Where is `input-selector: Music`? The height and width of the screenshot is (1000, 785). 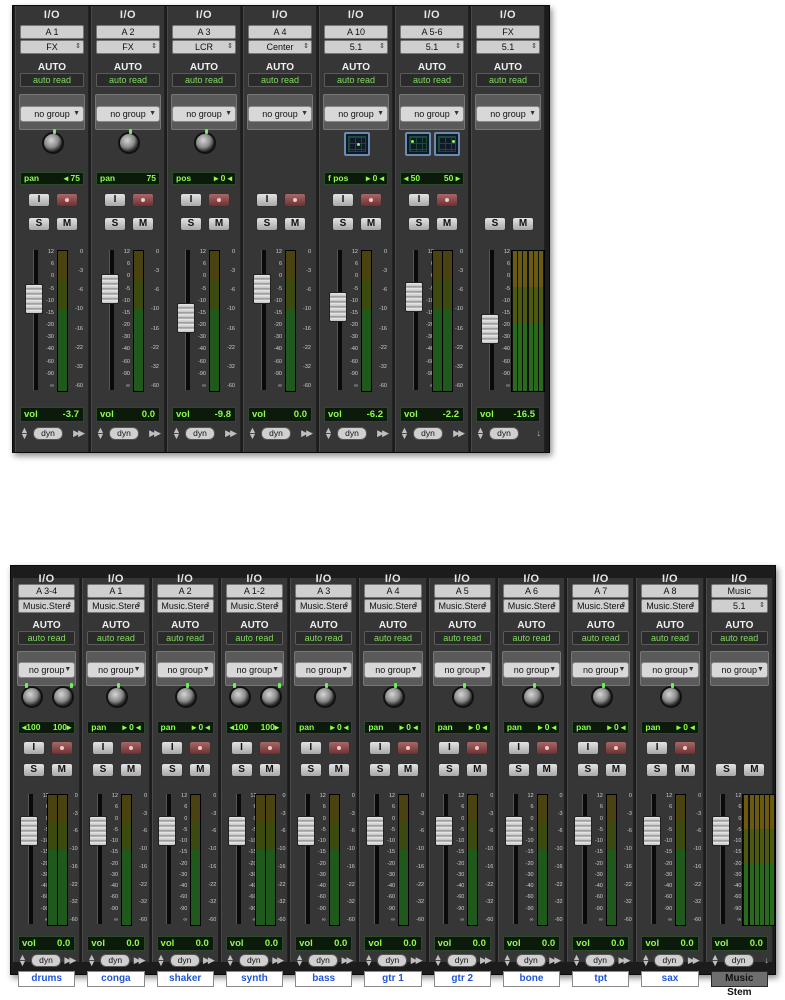 input-selector: Music is located at coordinates (739, 591).